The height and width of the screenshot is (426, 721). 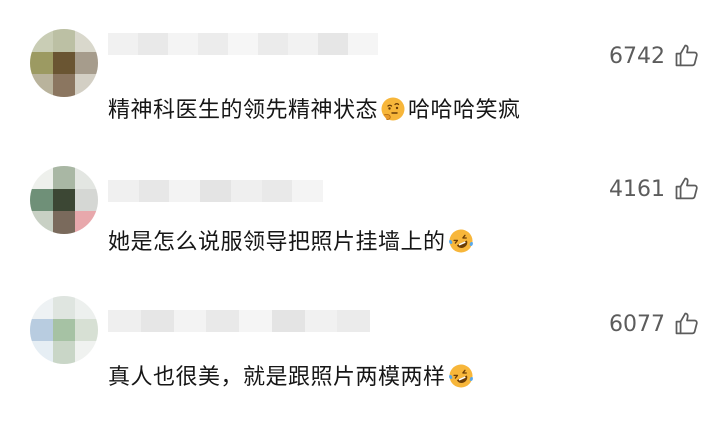 What do you see at coordinates (314, 110) in the screenshot?
I see `comment-text: 精神科医生的领先精神状态 哈哈哈笑疯` at bounding box center [314, 110].